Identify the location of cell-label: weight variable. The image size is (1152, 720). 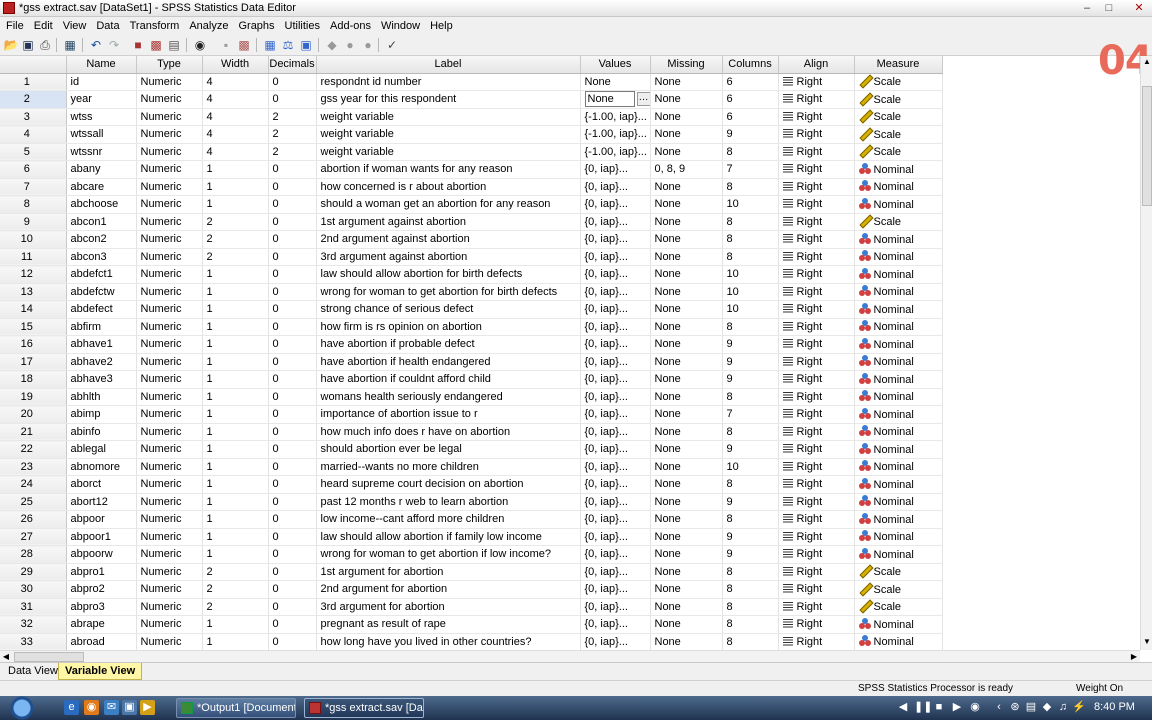
(448, 134).